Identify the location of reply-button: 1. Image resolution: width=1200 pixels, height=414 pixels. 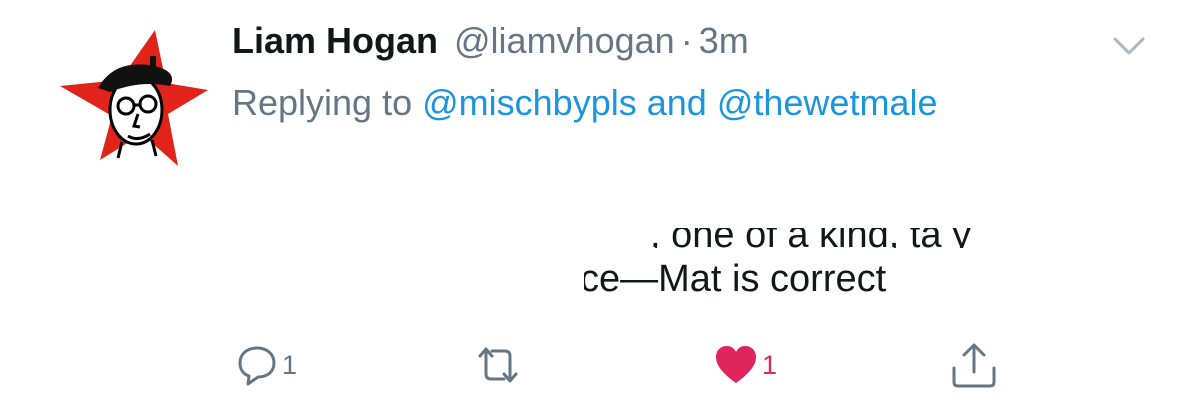
(266, 365).